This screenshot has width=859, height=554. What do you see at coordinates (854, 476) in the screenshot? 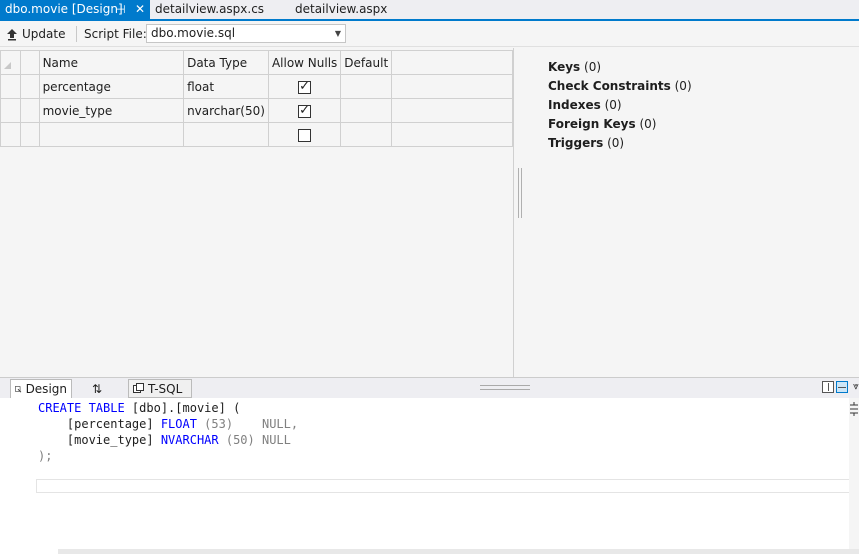
I see `vertical-scrollbar` at bounding box center [854, 476].